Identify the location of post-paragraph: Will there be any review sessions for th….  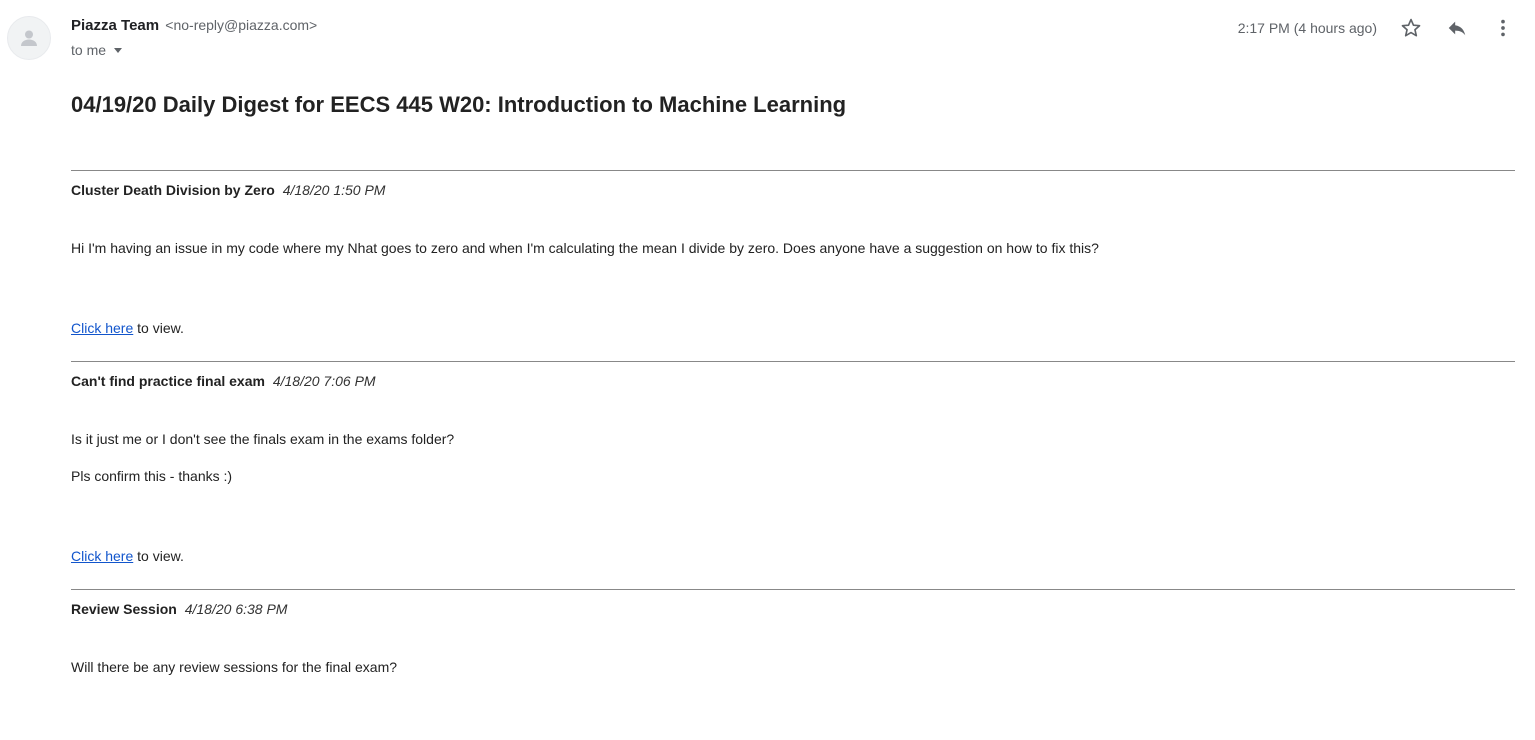
(234, 667).